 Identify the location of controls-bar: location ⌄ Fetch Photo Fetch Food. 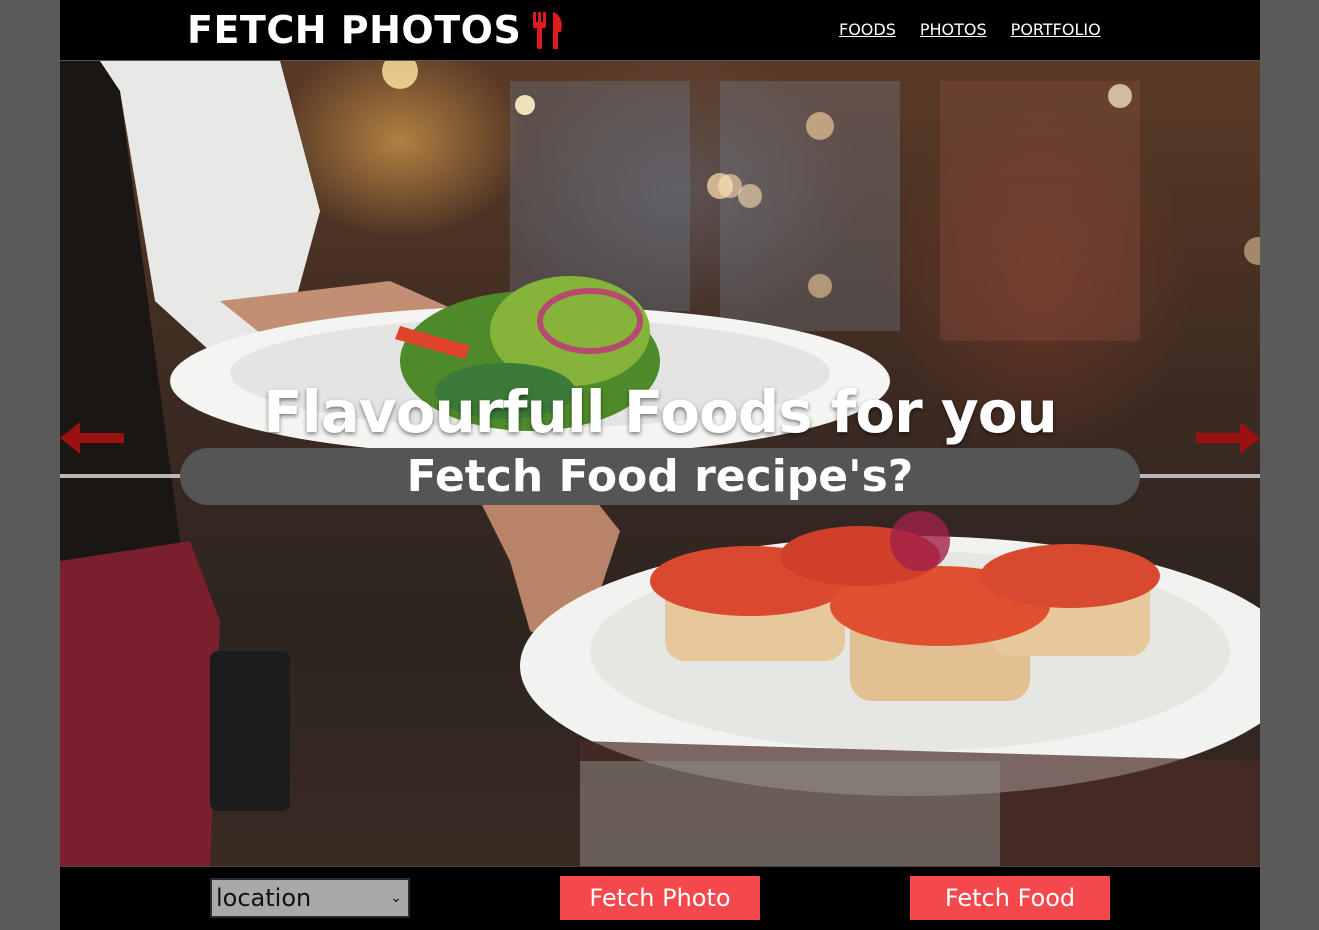
(660, 898).